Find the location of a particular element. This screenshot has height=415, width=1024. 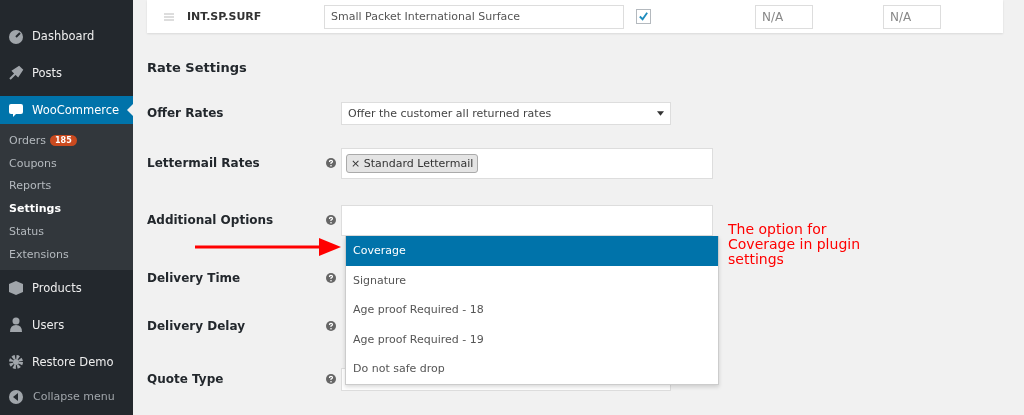

field-label: Offer Rates is located at coordinates (186, 113).